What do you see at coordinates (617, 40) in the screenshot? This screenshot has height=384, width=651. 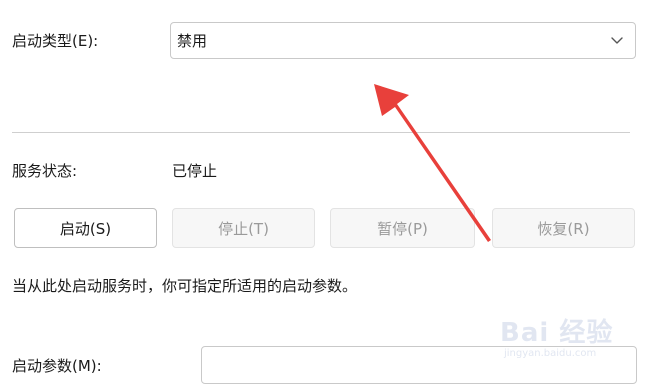 I see `chevron-down-icon` at bounding box center [617, 40].